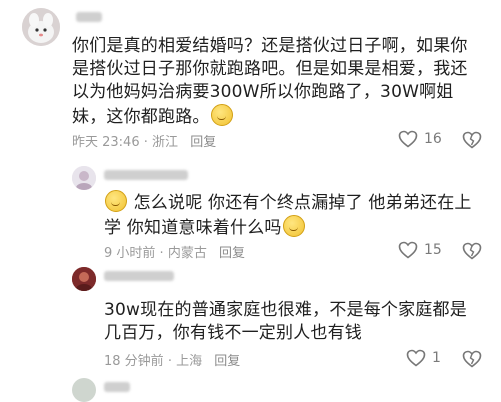 This screenshot has width=501, height=402. What do you see at coordinates (270, 46) in the screenshot?
I see `comment-line: 你们是真的相爱结婚吗？还是搭伙过日子啊，如果你` at bounding box center [270, 46].